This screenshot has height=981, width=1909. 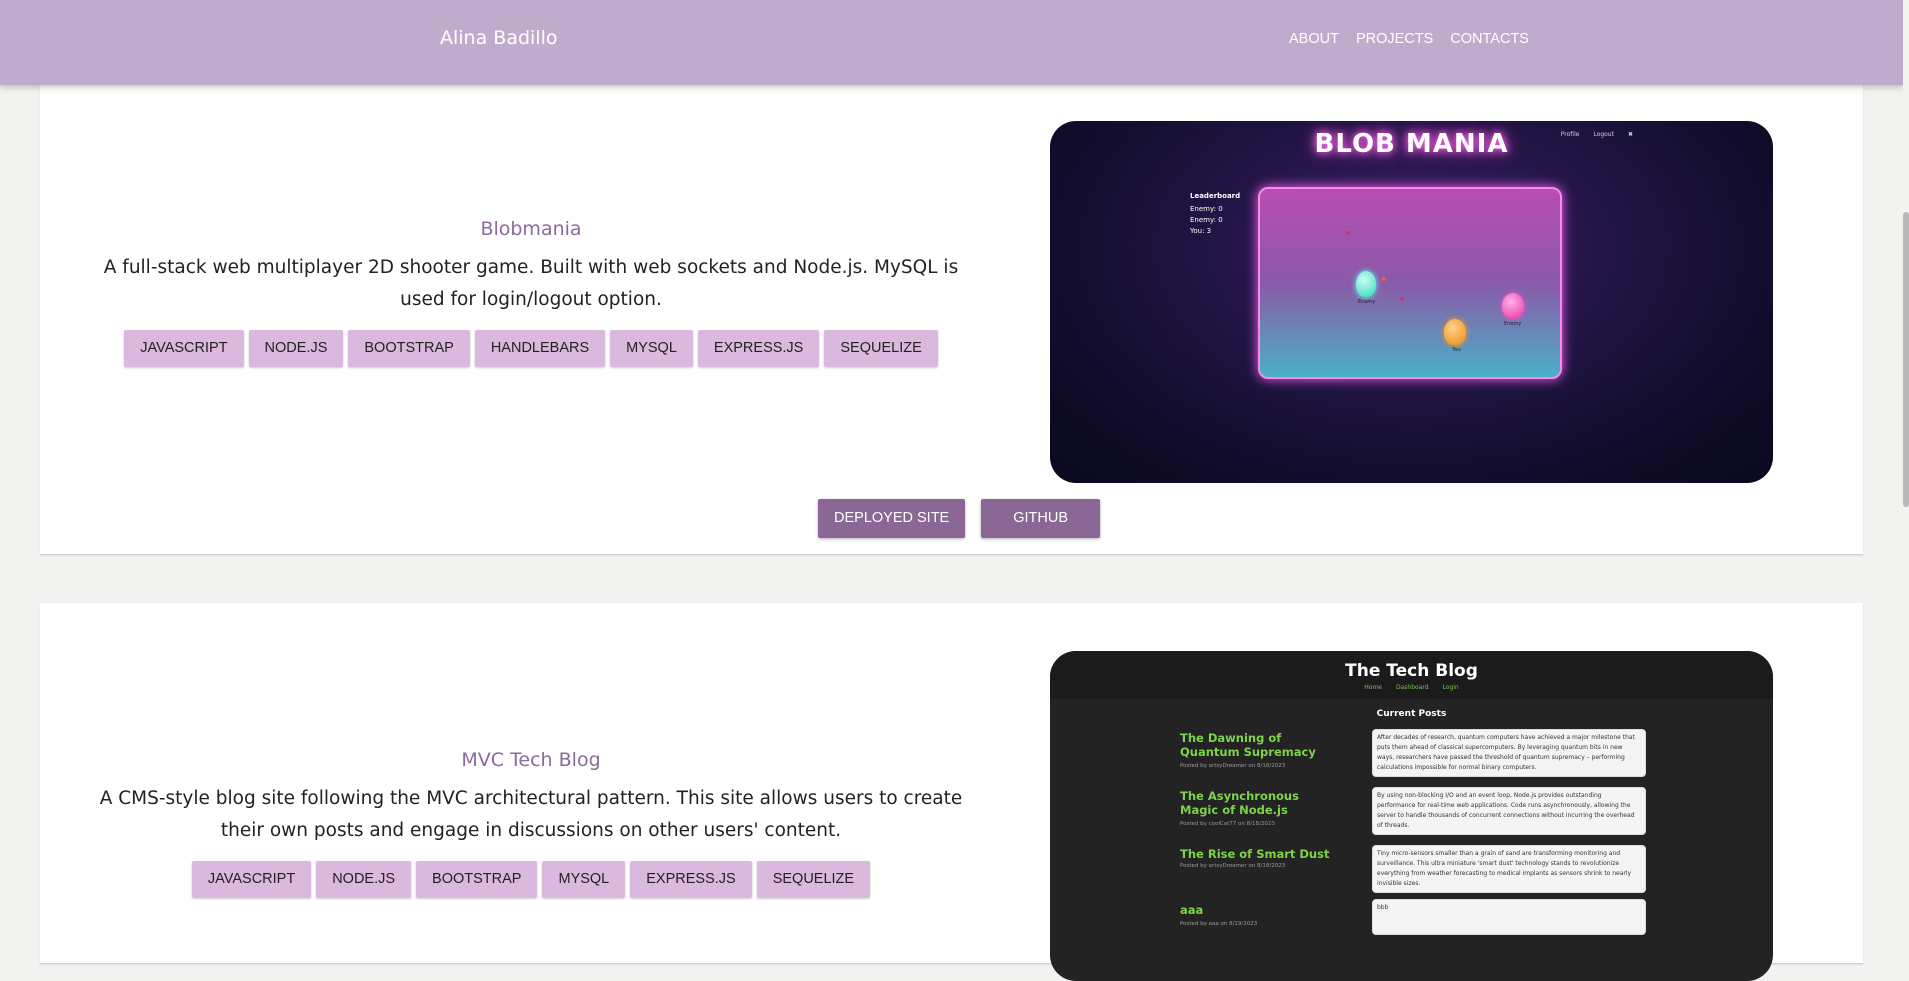 What do you see at coordinates (892, 518) in the screenshot?
I see `deployed-site-button: DEPLOYED SITE` at bounding box center [892, 518].